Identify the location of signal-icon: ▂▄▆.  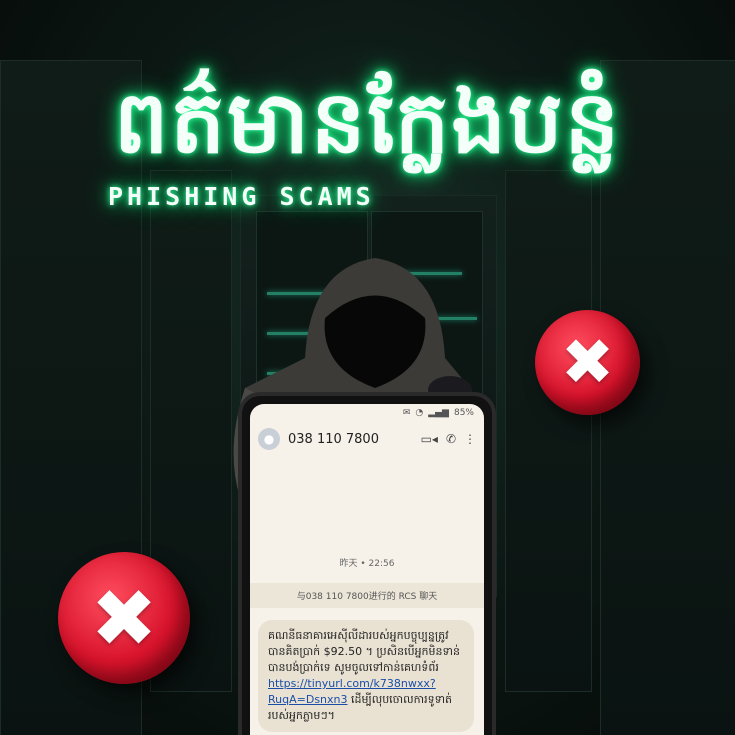
(438, 413).